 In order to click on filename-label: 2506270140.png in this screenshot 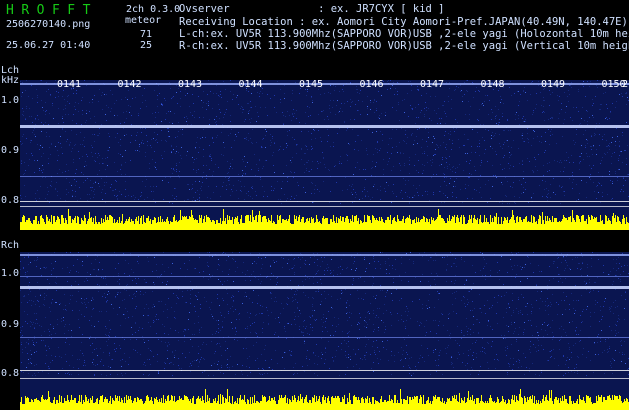, I will do `click(48, 24)`.